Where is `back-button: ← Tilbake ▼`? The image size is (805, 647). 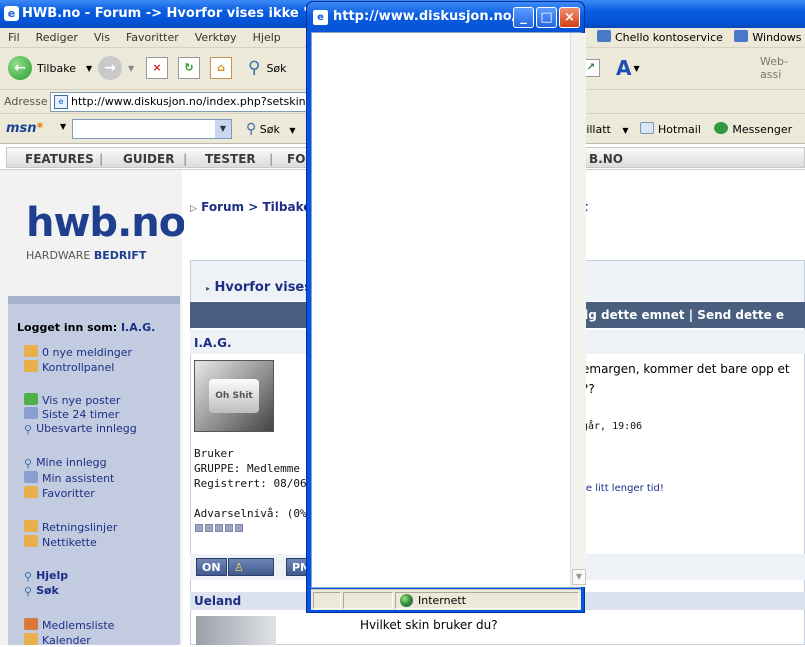
back-button: ← Tilbake ▼ is located at coordinates (50, 68).